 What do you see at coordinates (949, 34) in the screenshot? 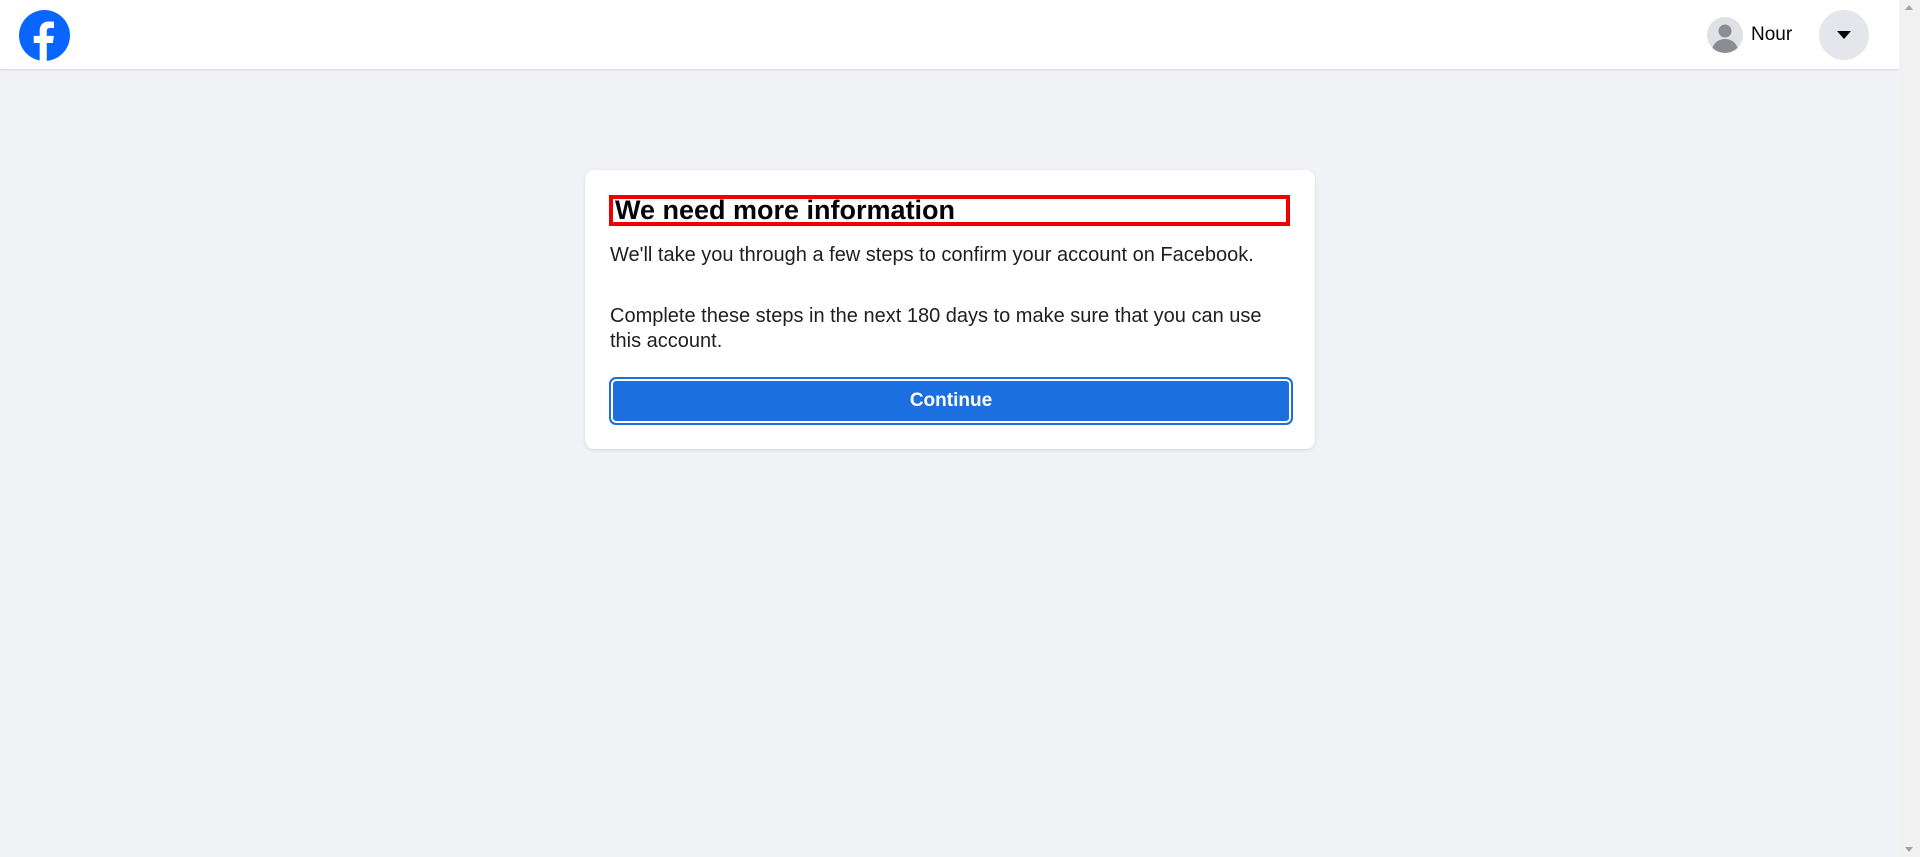
I see `top-navigation-bar: Nour` at bounding box center [949, 34].